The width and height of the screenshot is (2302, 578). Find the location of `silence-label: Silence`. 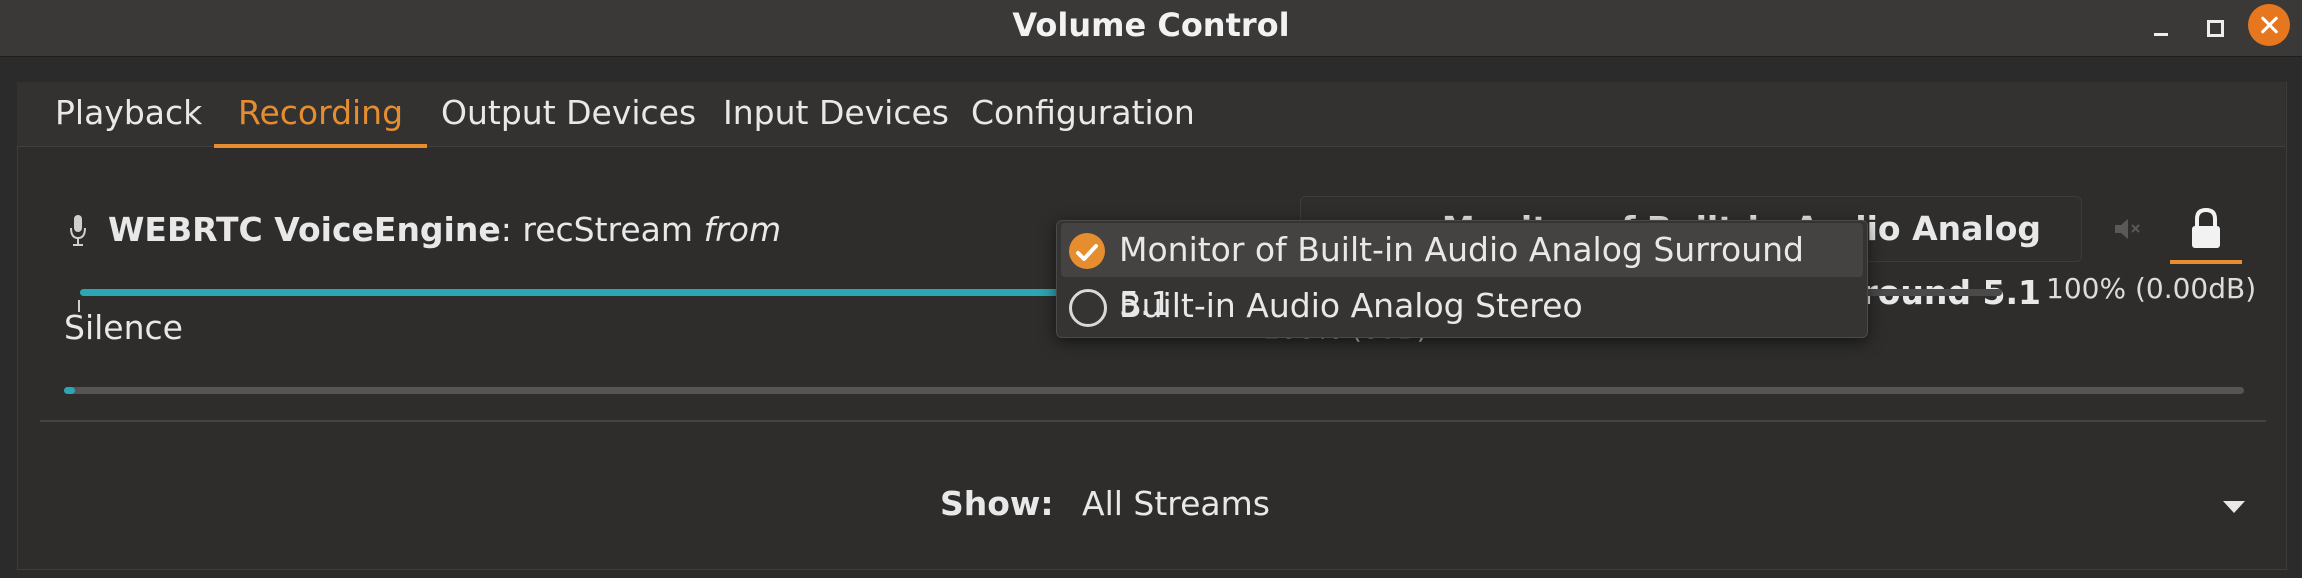

silence-label: Silence is located at coordinates (123, 327).